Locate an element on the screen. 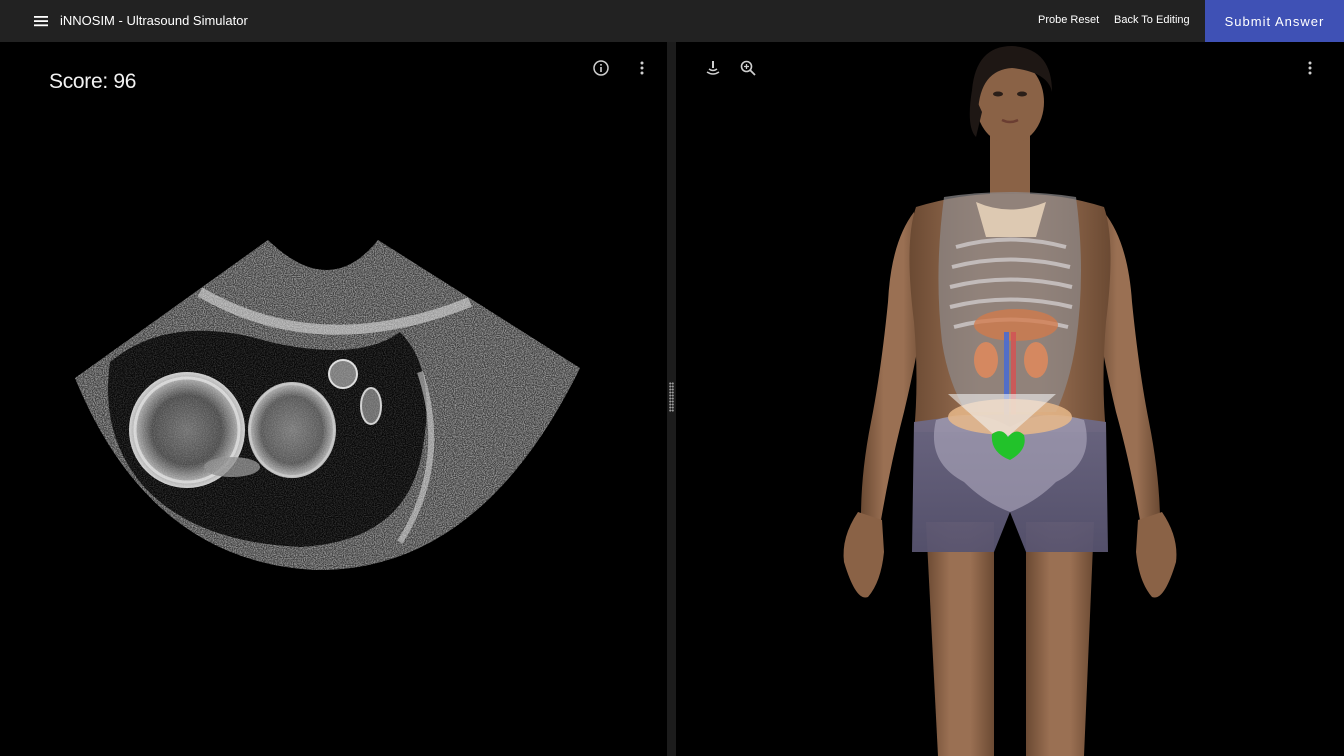 This screenshot has height=756, width=1344. submit-answer-button: Submit Answer is located at coordinates (1274, 21).